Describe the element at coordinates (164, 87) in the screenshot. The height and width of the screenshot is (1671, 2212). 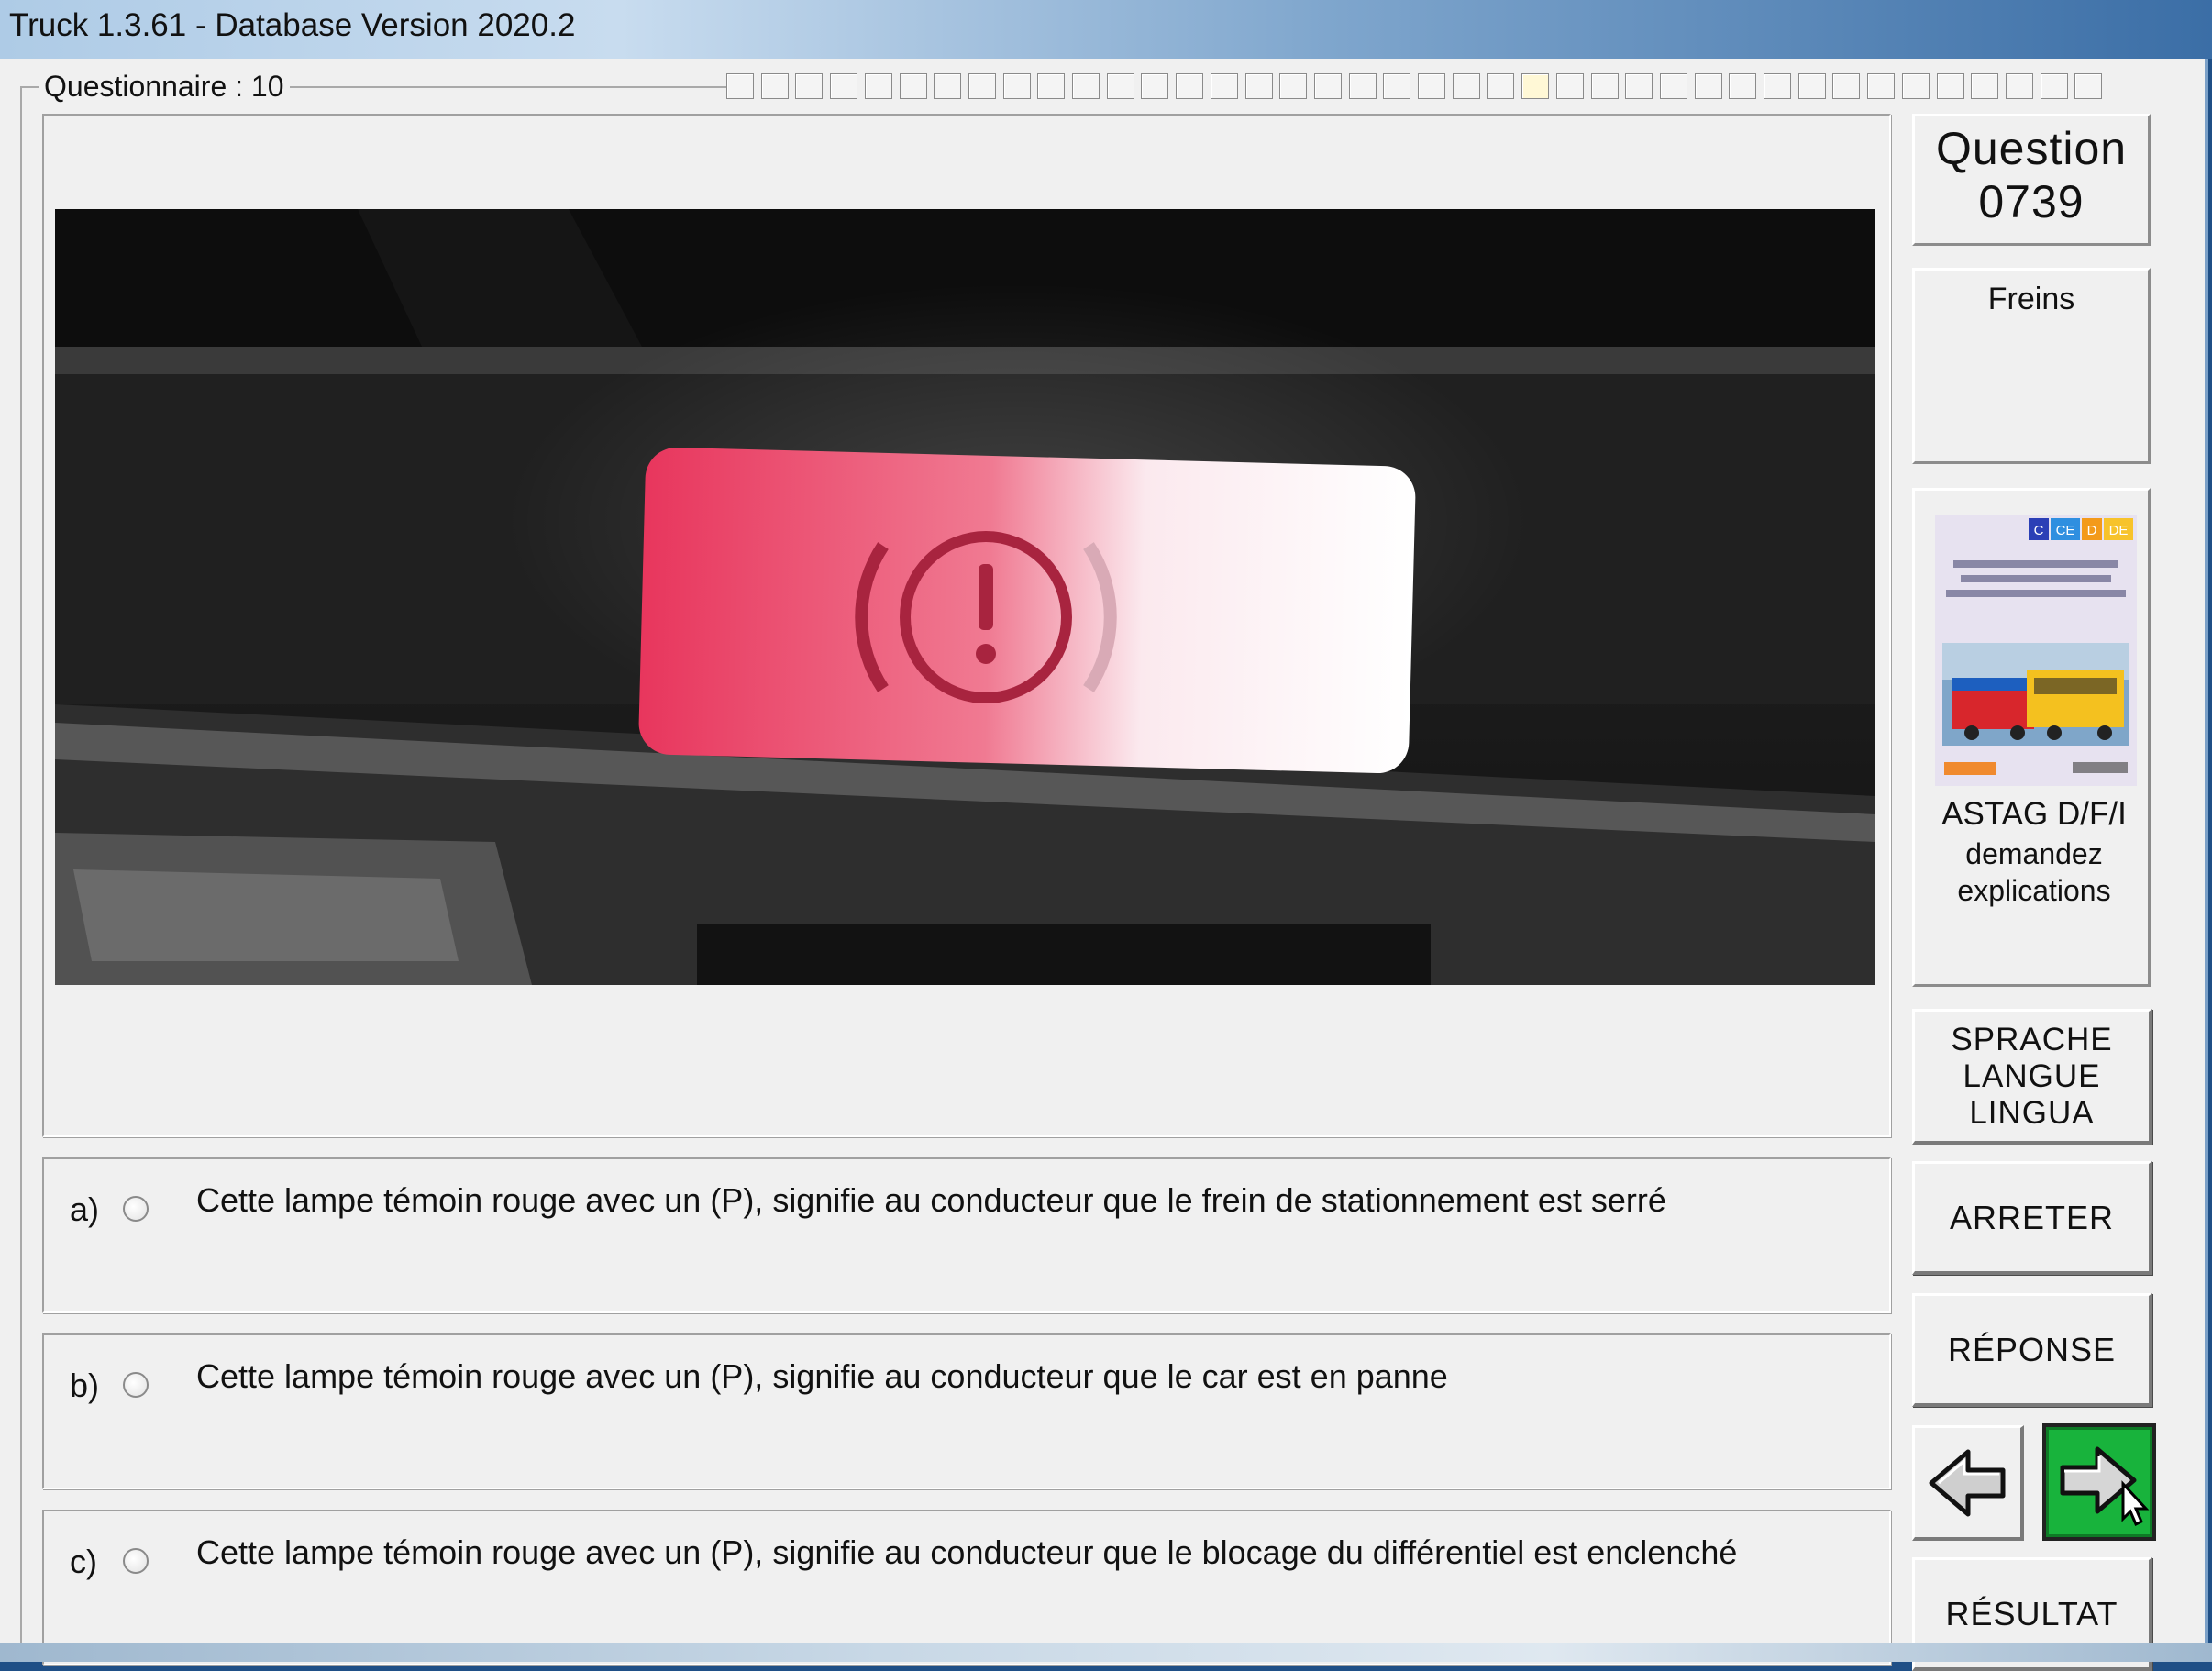
I see `questionnaire-label: Questionnaire : 10` at that location.